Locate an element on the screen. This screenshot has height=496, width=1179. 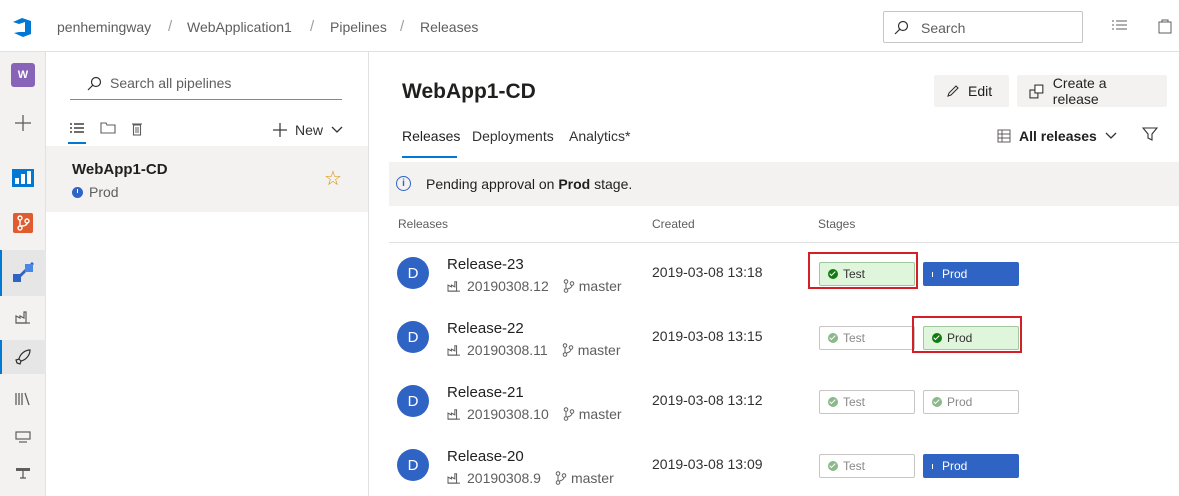
library-icon is located at coordinates (22, 399).